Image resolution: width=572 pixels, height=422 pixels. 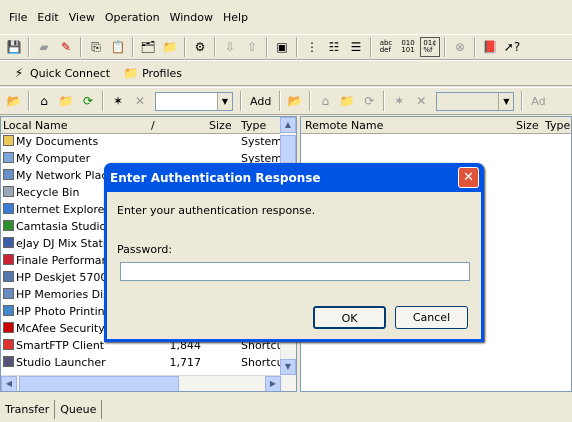 What do you see at coordinates (262, 141) in the screenshot?
I see `file-type: System` at bounding box center [262, 141].